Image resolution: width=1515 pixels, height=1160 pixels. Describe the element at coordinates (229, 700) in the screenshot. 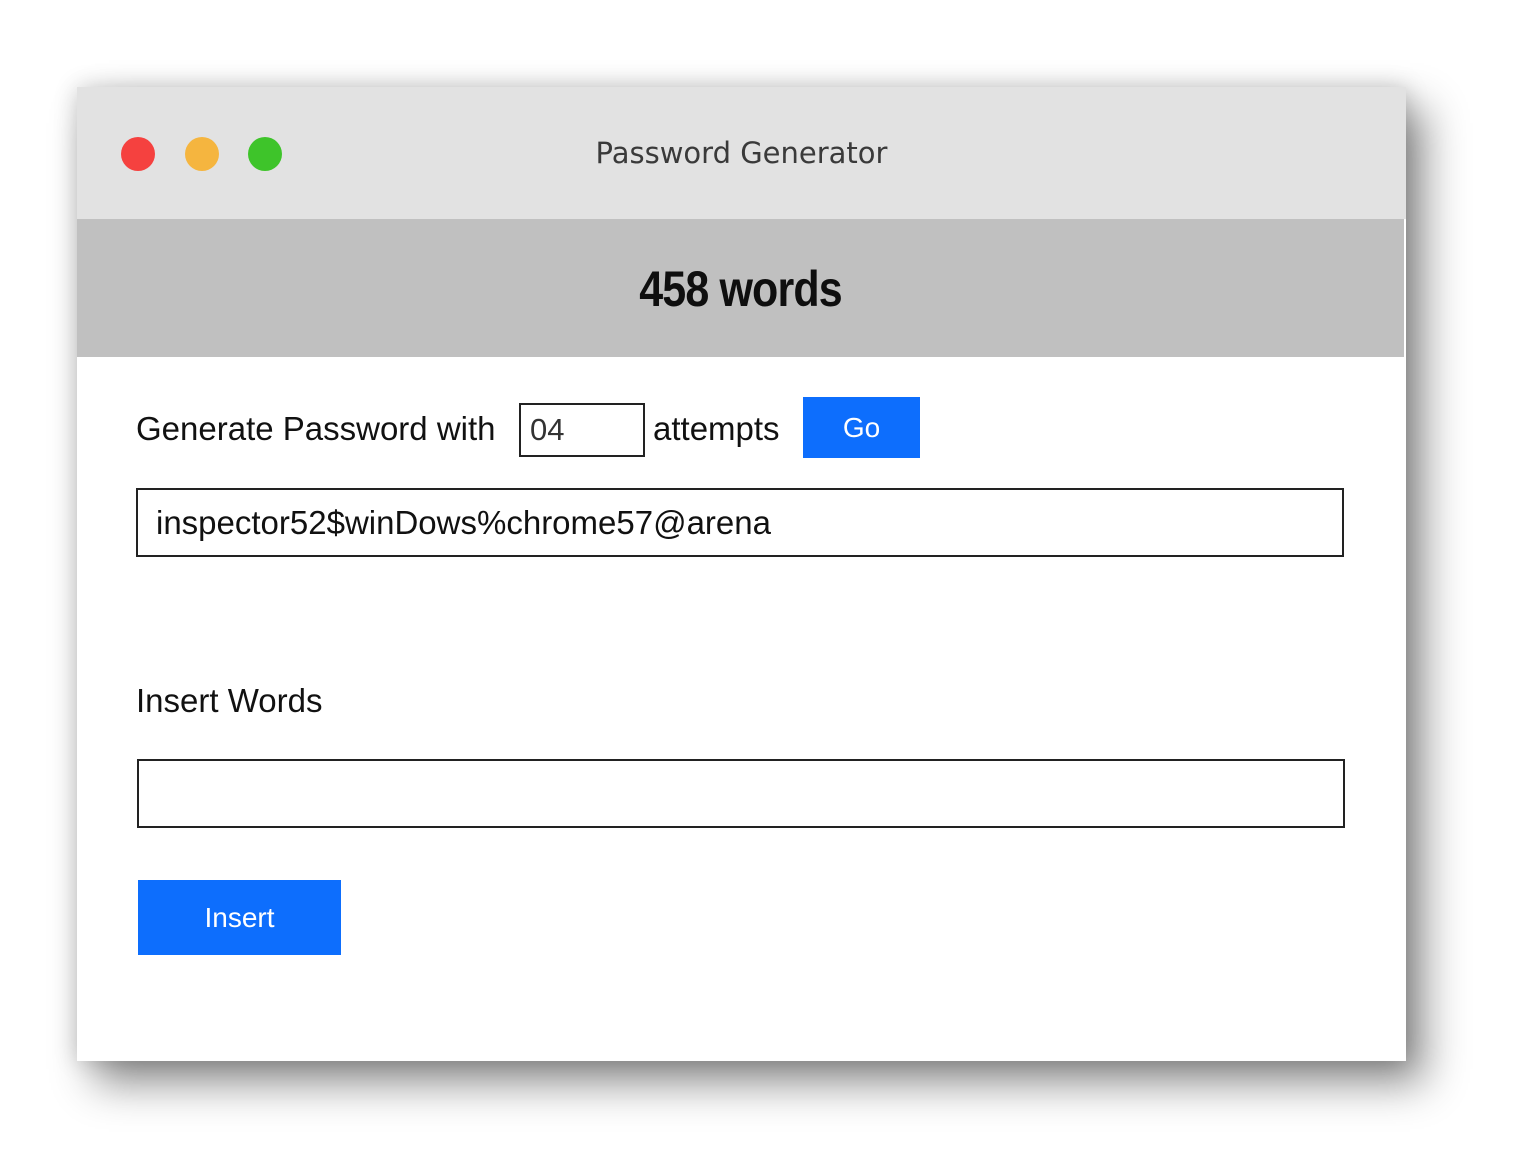

I see `insert-words-heading: Insert Words` at that location.